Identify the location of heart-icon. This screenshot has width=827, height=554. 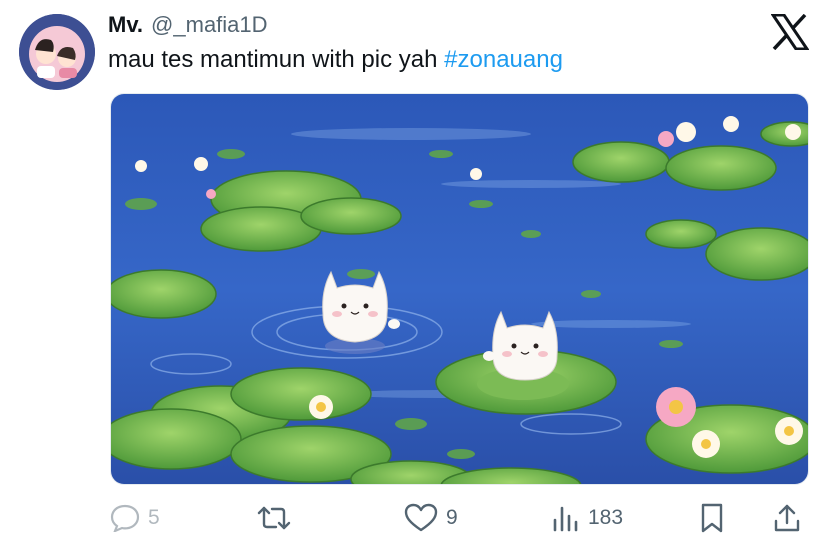
(421, 518).